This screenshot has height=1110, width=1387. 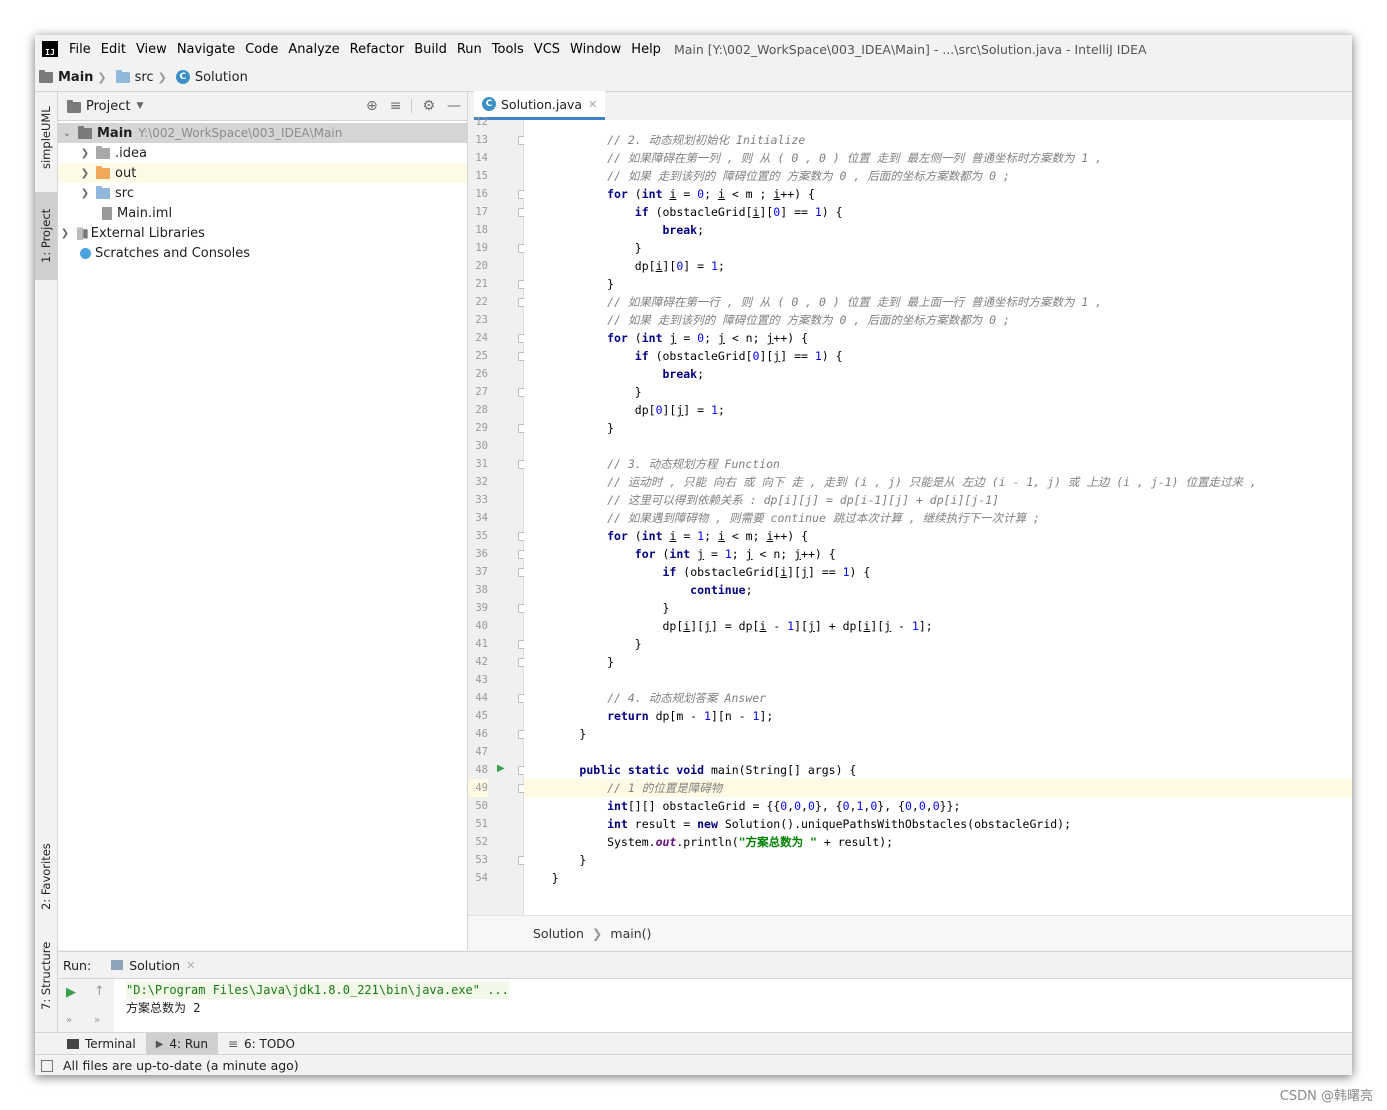 I want to click on project-view-selector: Project, so click(x=108, y=106).